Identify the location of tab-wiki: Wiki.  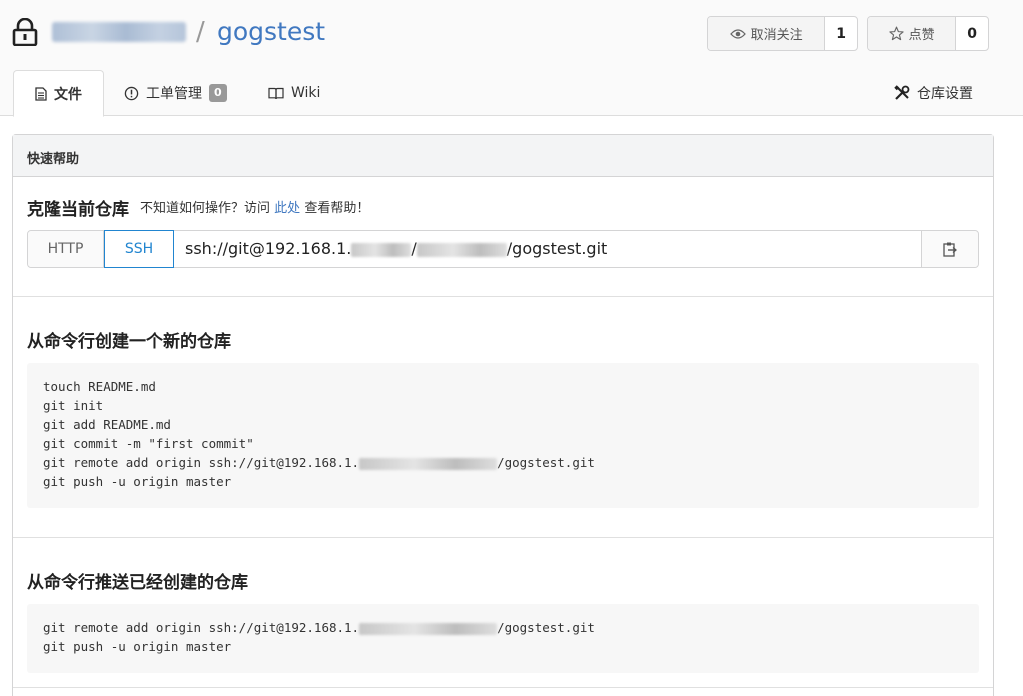
(294, 93).